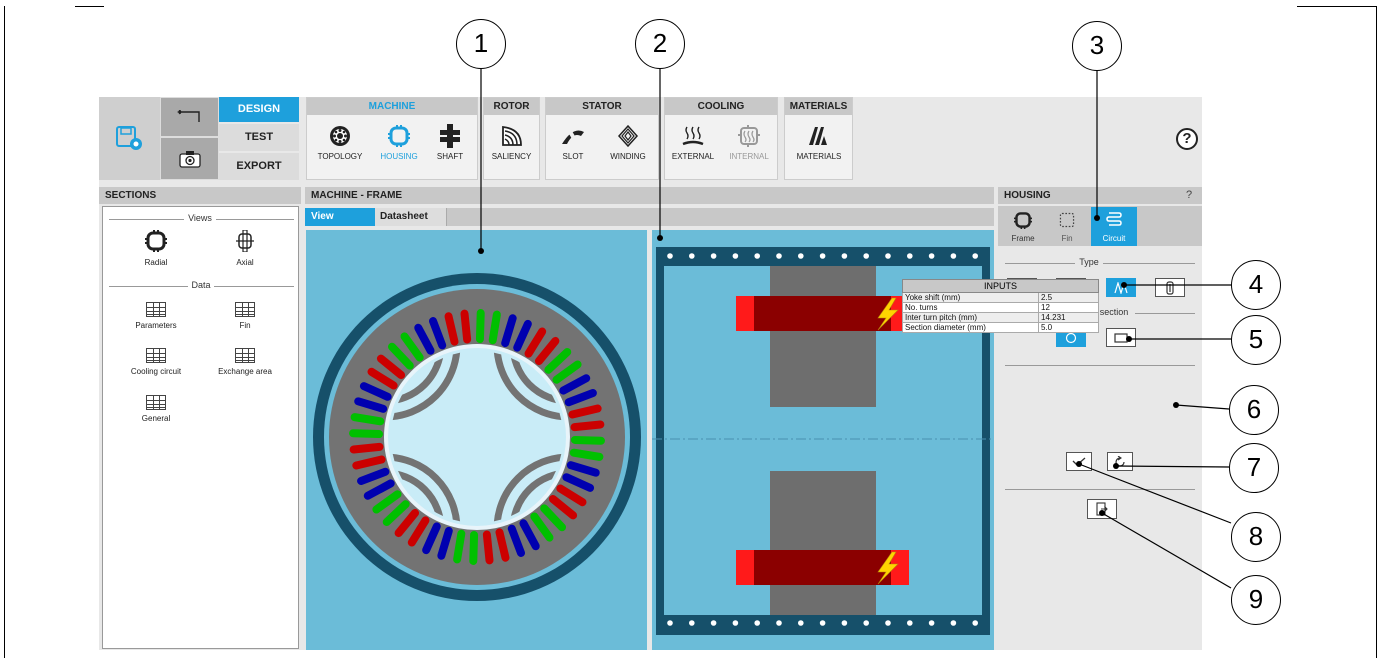 The height and width of the screenshot is (658, 1381). What do you see at coordinates (1254, 468) in the screenshot?
I see `callout-7: 7` at bounding box center [1254, 468].